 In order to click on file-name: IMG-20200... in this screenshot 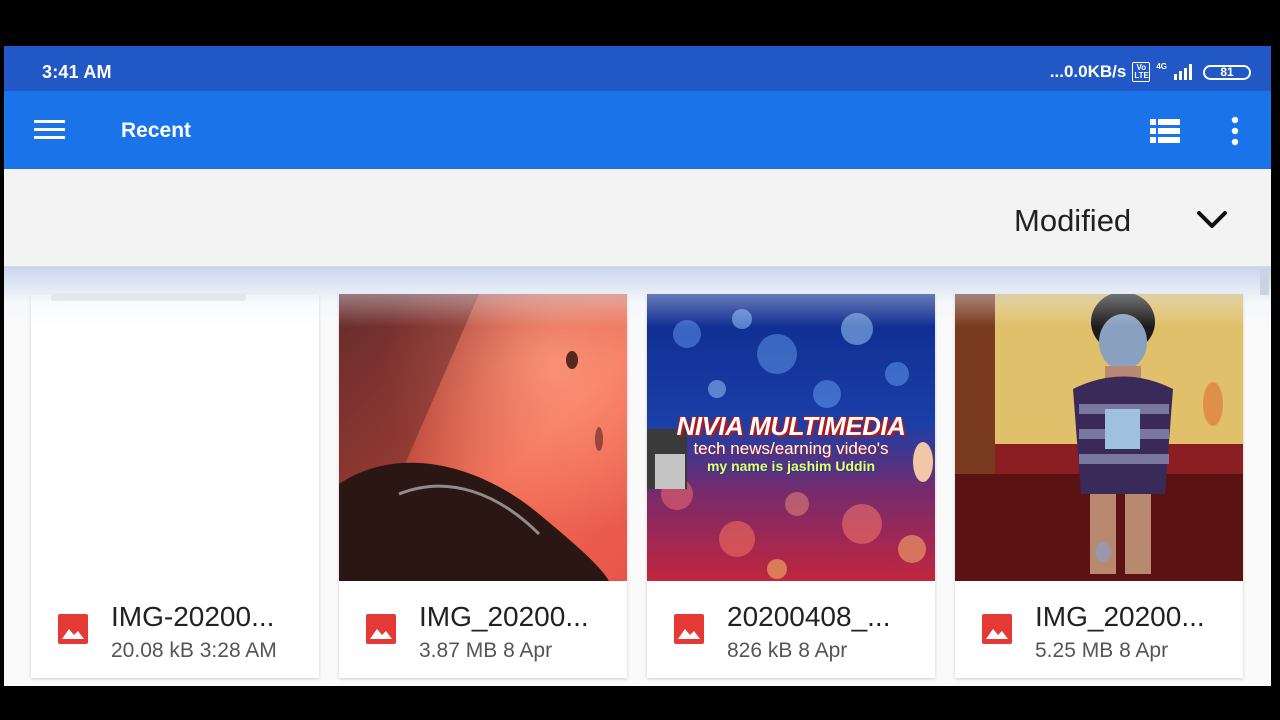, I will do `click(193, 616)`.